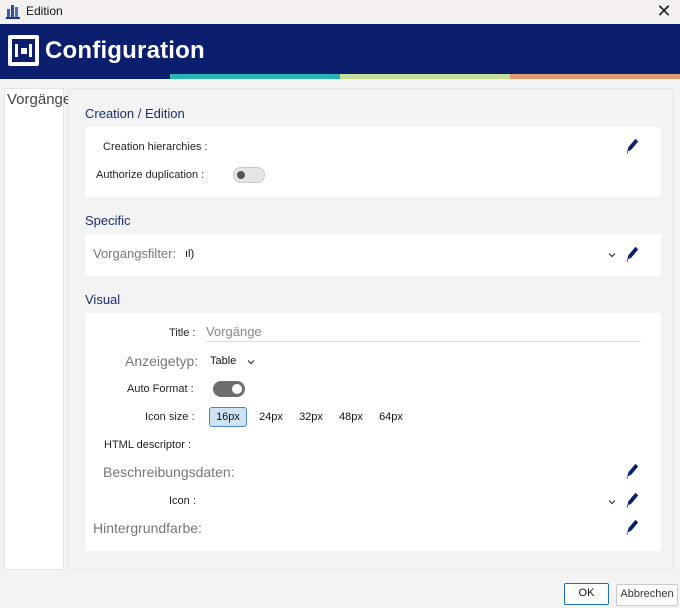 This screenshot has height=608, width=680. I want to click on anzeigetyp-label: Anzeigetyp:, so click(162, 361).